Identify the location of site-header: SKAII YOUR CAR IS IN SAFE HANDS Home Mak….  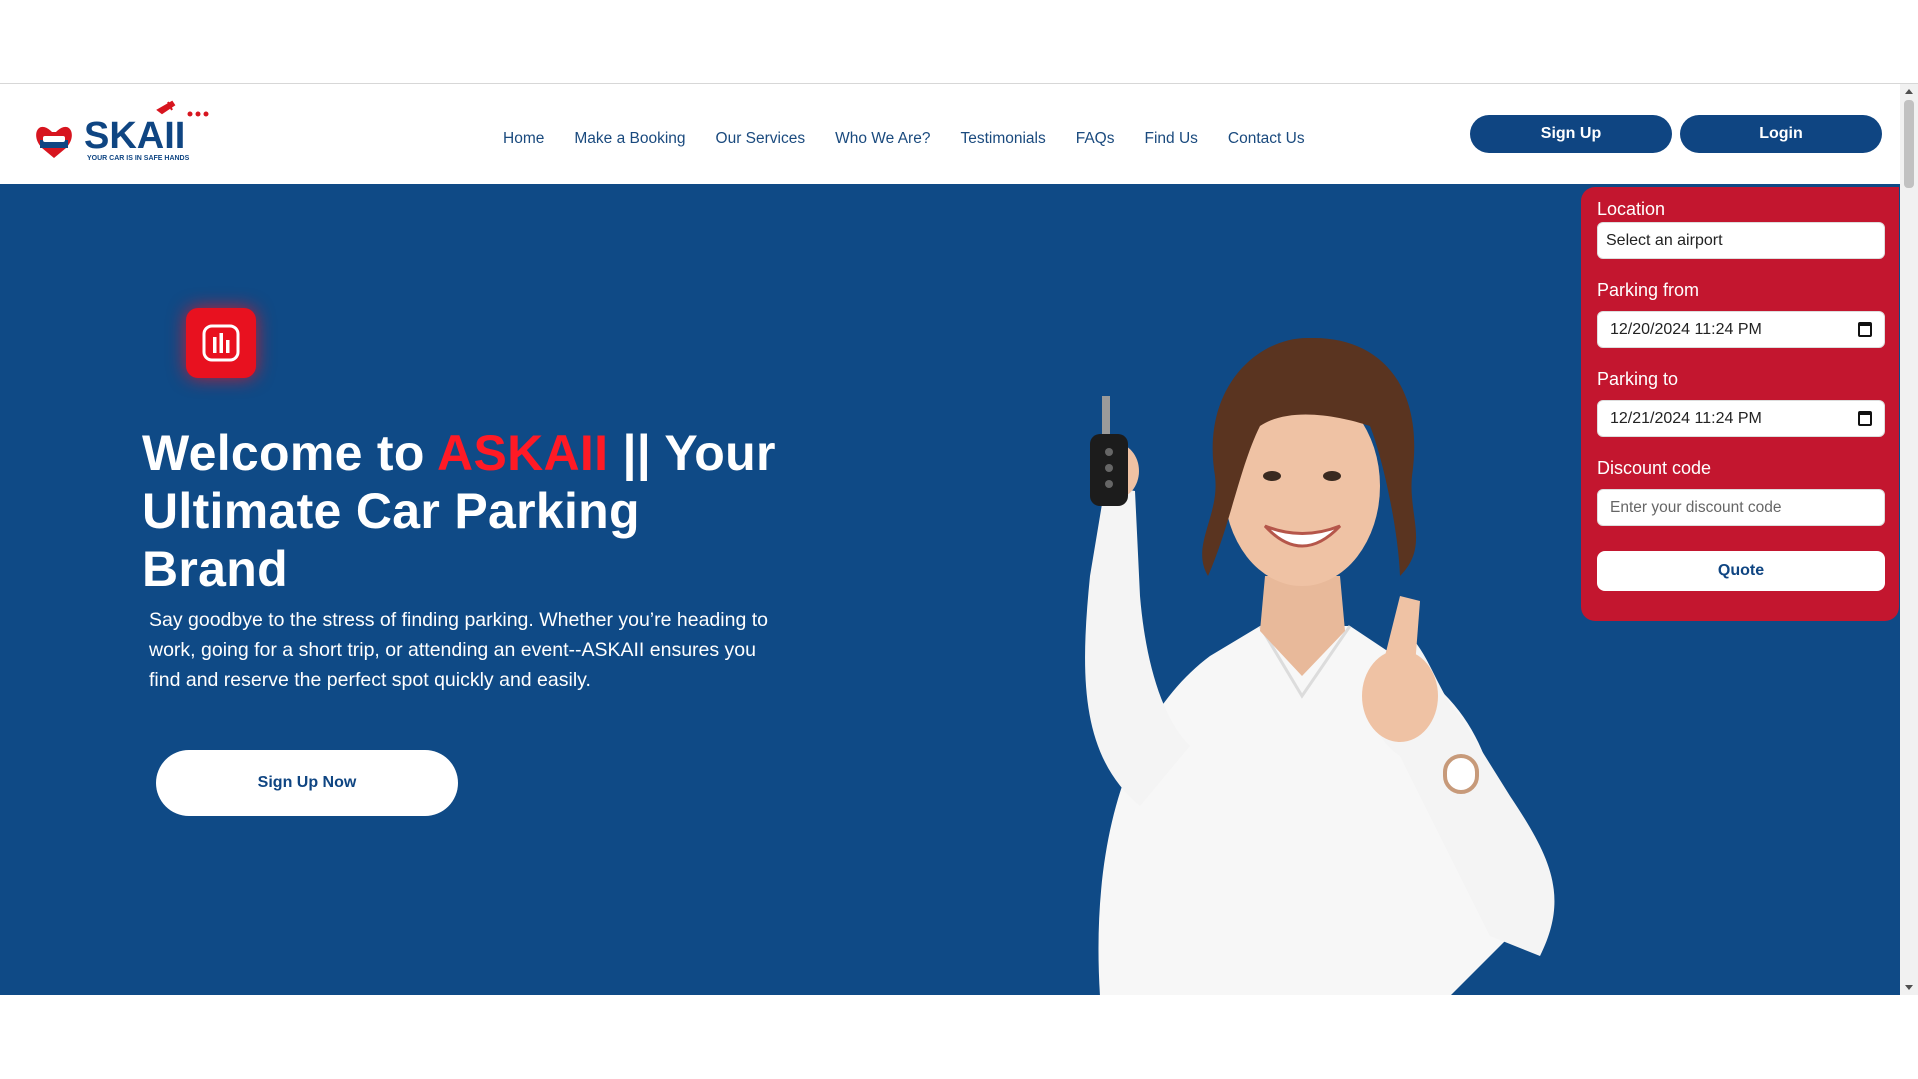
(950, 134).